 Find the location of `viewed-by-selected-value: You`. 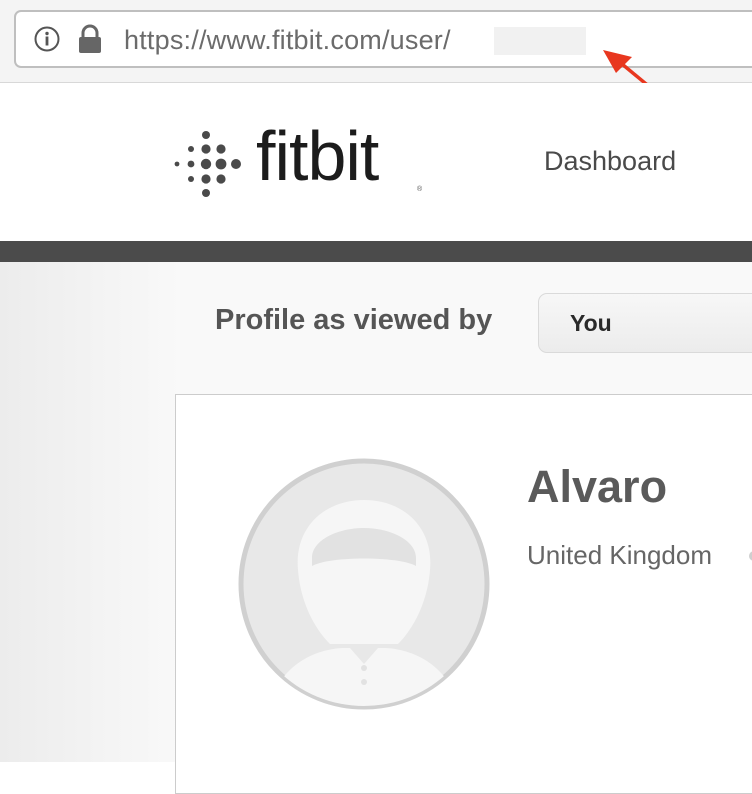

viewed-by-selected-value: You is located at coordinates (591, 323).